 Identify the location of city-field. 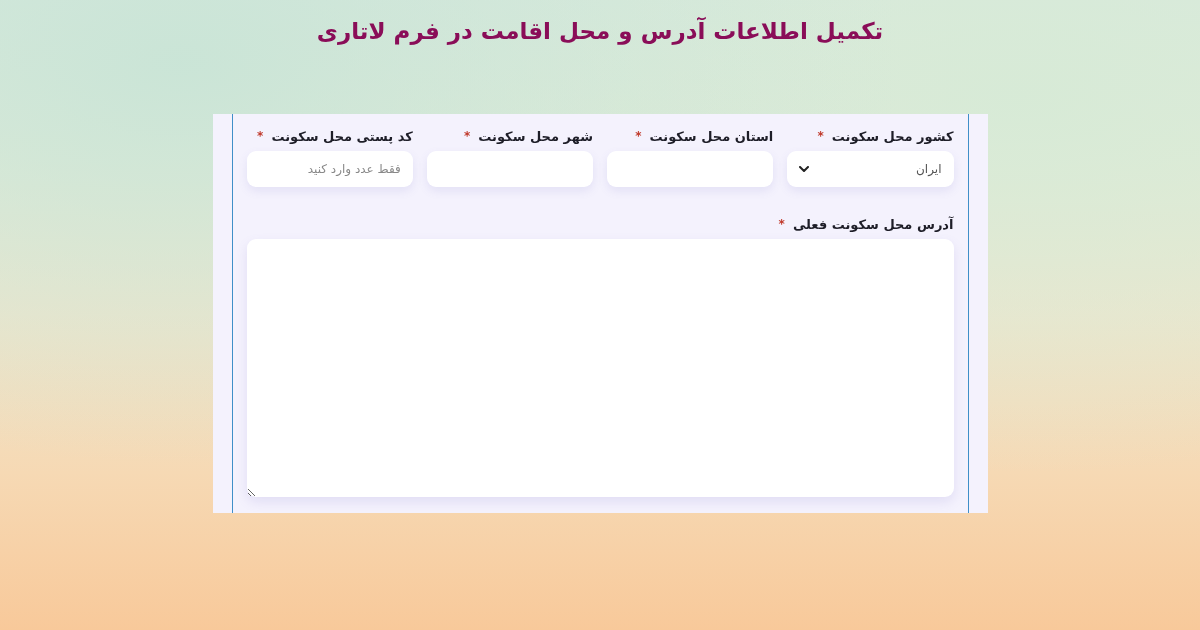
(509, 169).